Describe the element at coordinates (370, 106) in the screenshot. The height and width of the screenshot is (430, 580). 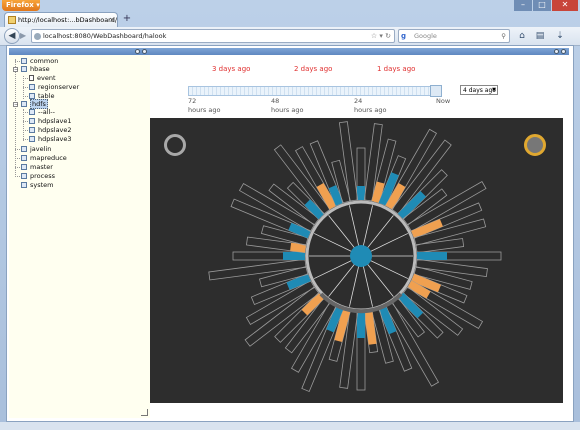
I see `axis-label-24h: 24 hours ago` at that location.